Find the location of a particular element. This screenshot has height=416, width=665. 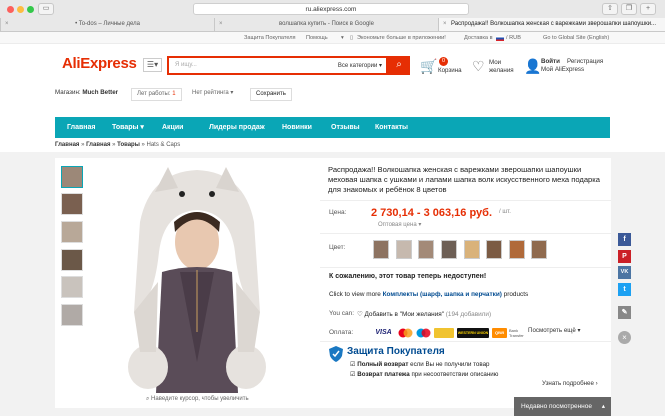

nav-sales: Акции is located at coordinates (172, 127).